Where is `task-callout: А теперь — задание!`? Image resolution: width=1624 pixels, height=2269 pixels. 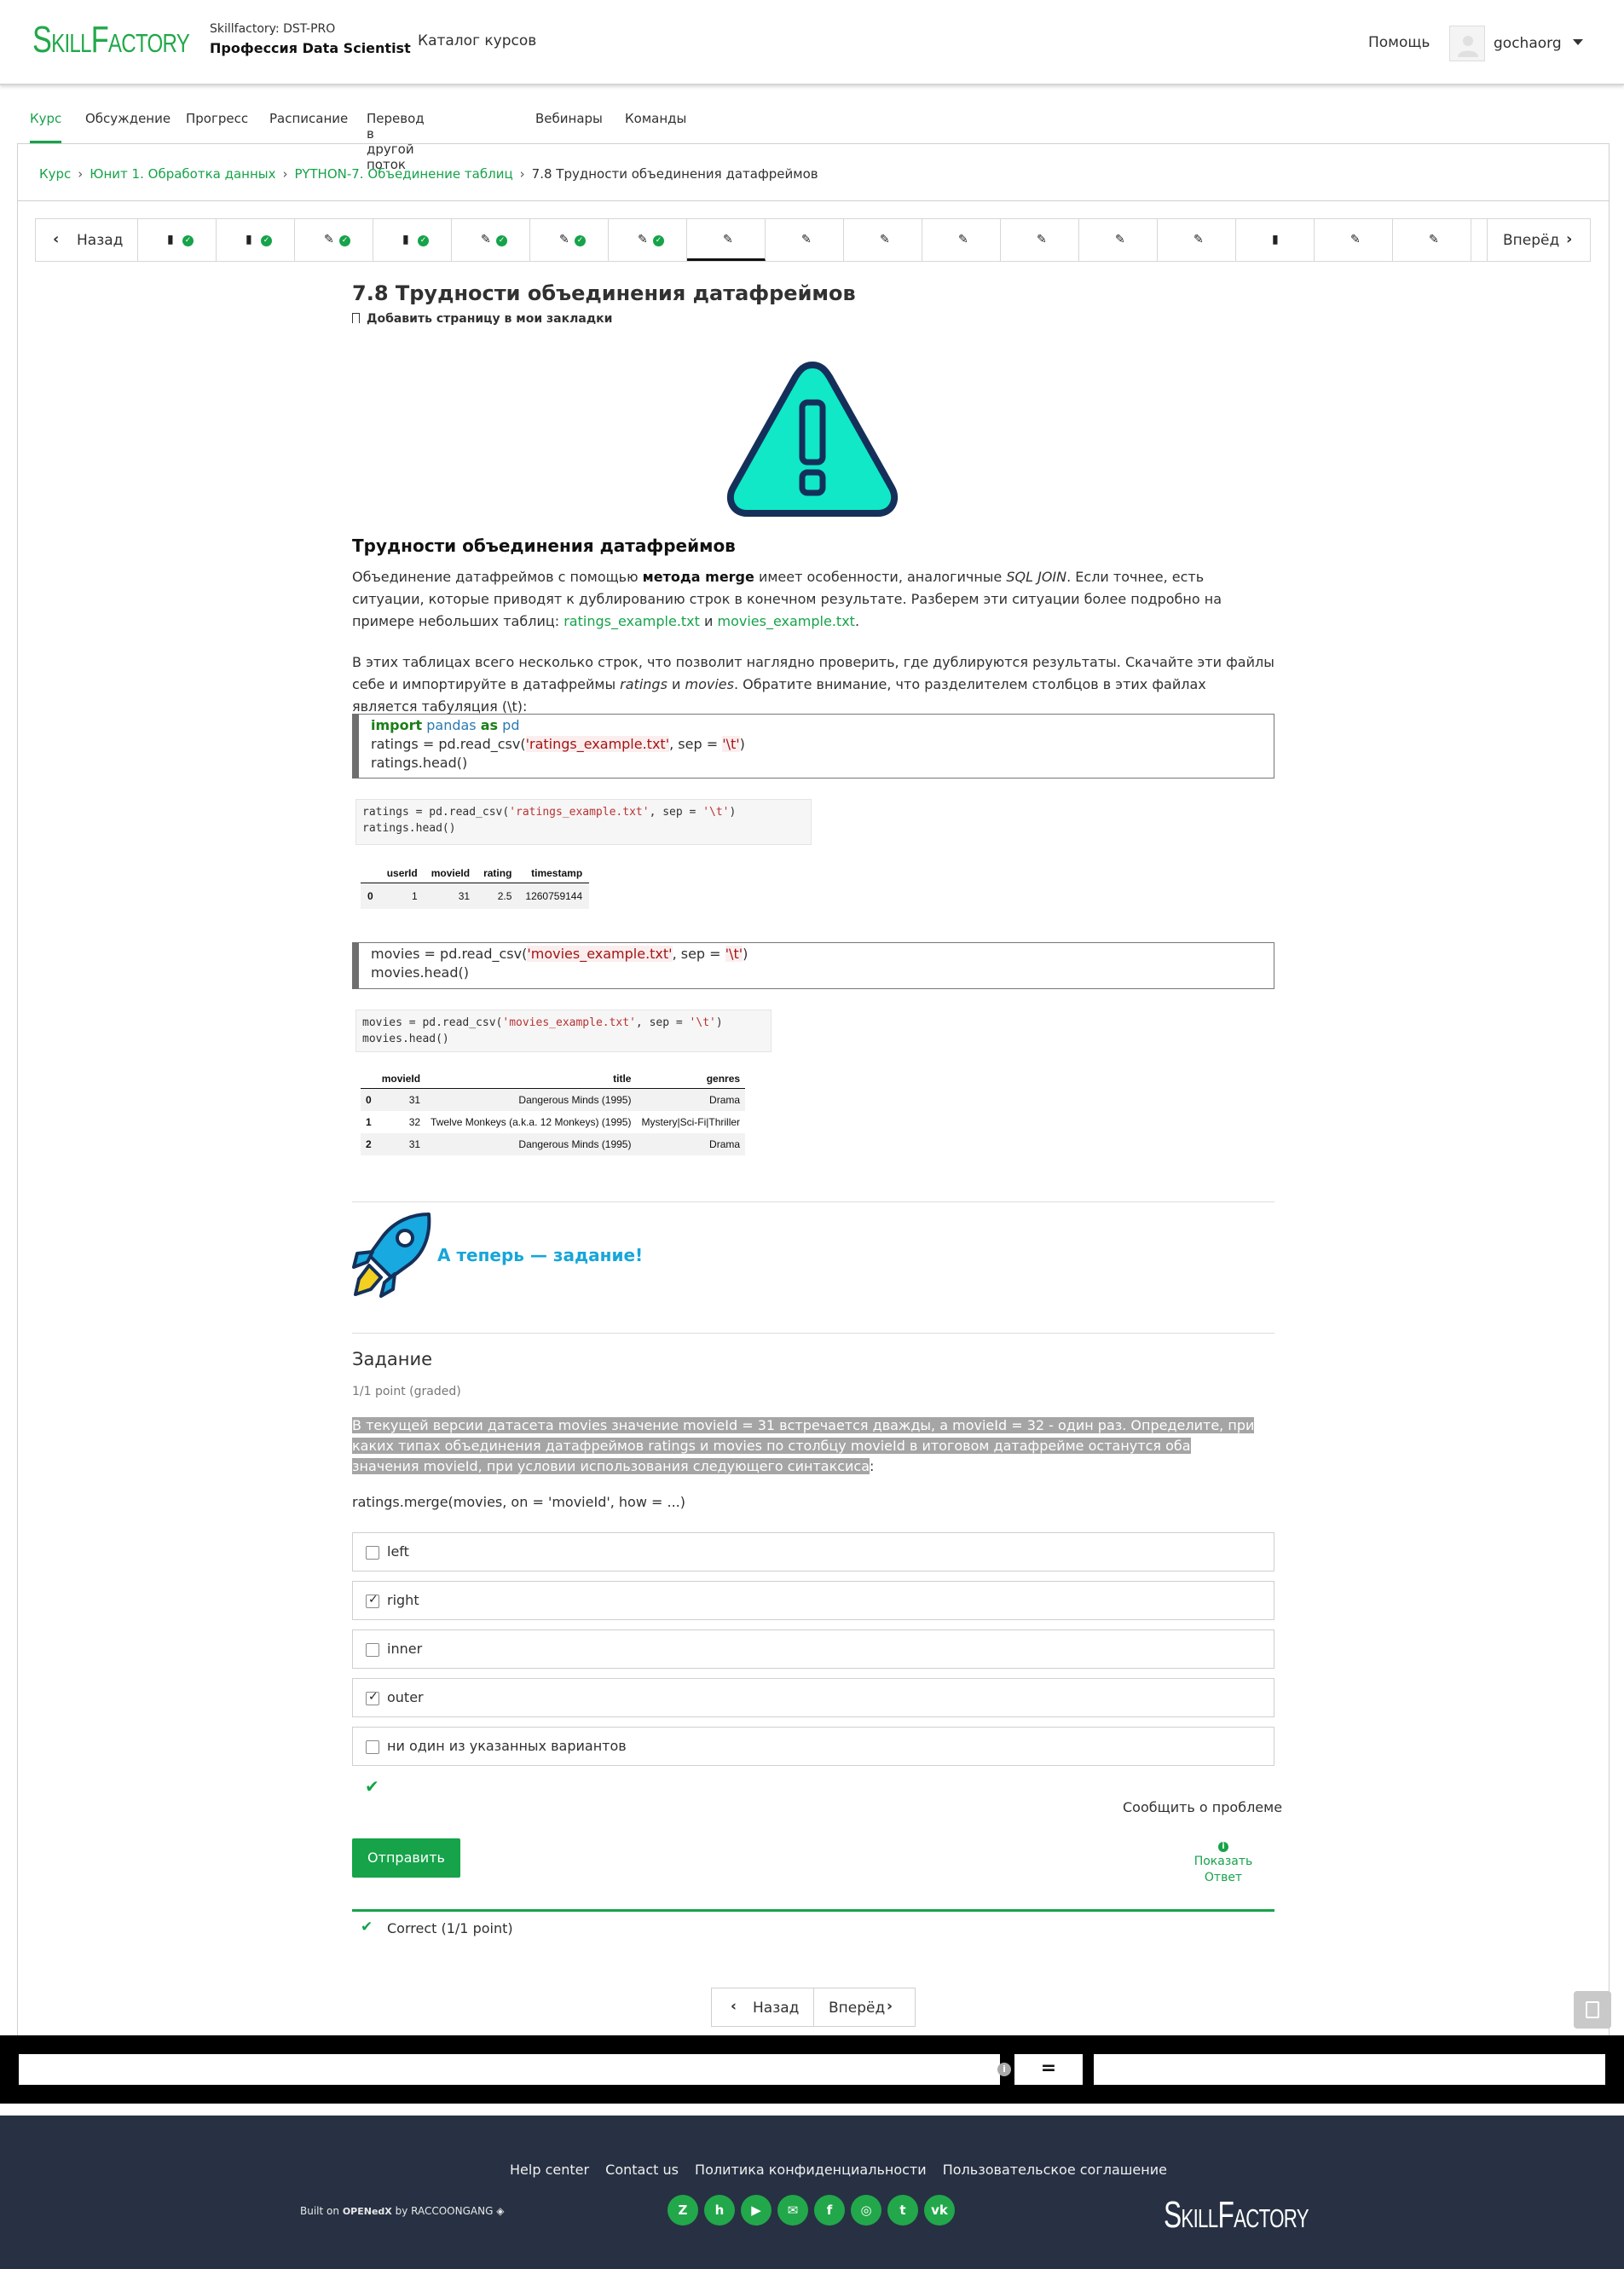
task-callout: А теперь — задание! is located at coordinates (540, 1255).